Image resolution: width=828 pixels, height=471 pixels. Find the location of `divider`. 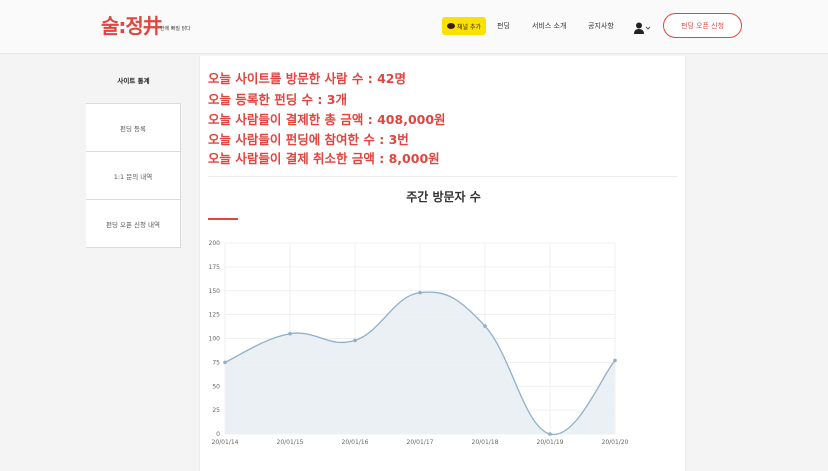

divider is located at coordinates (443, 176).